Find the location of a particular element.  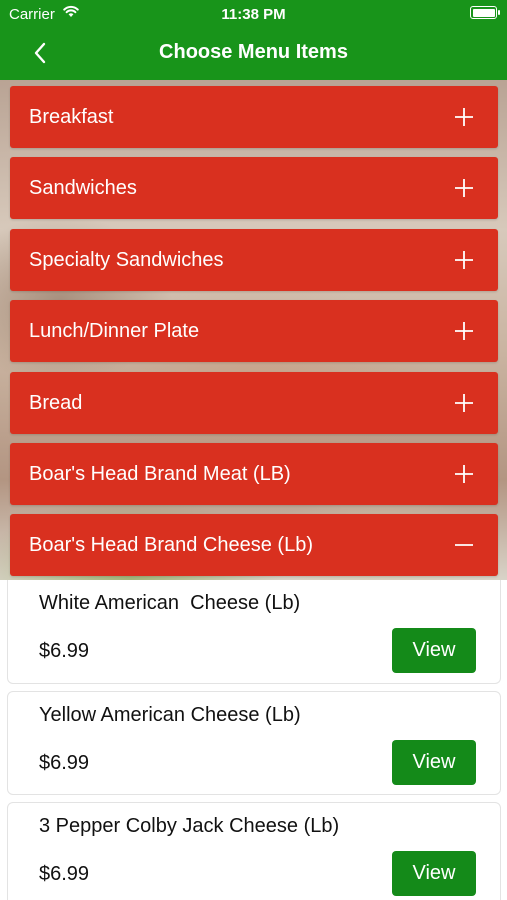

category-breakfast: Breakfast is located at coordinates (254, 117).